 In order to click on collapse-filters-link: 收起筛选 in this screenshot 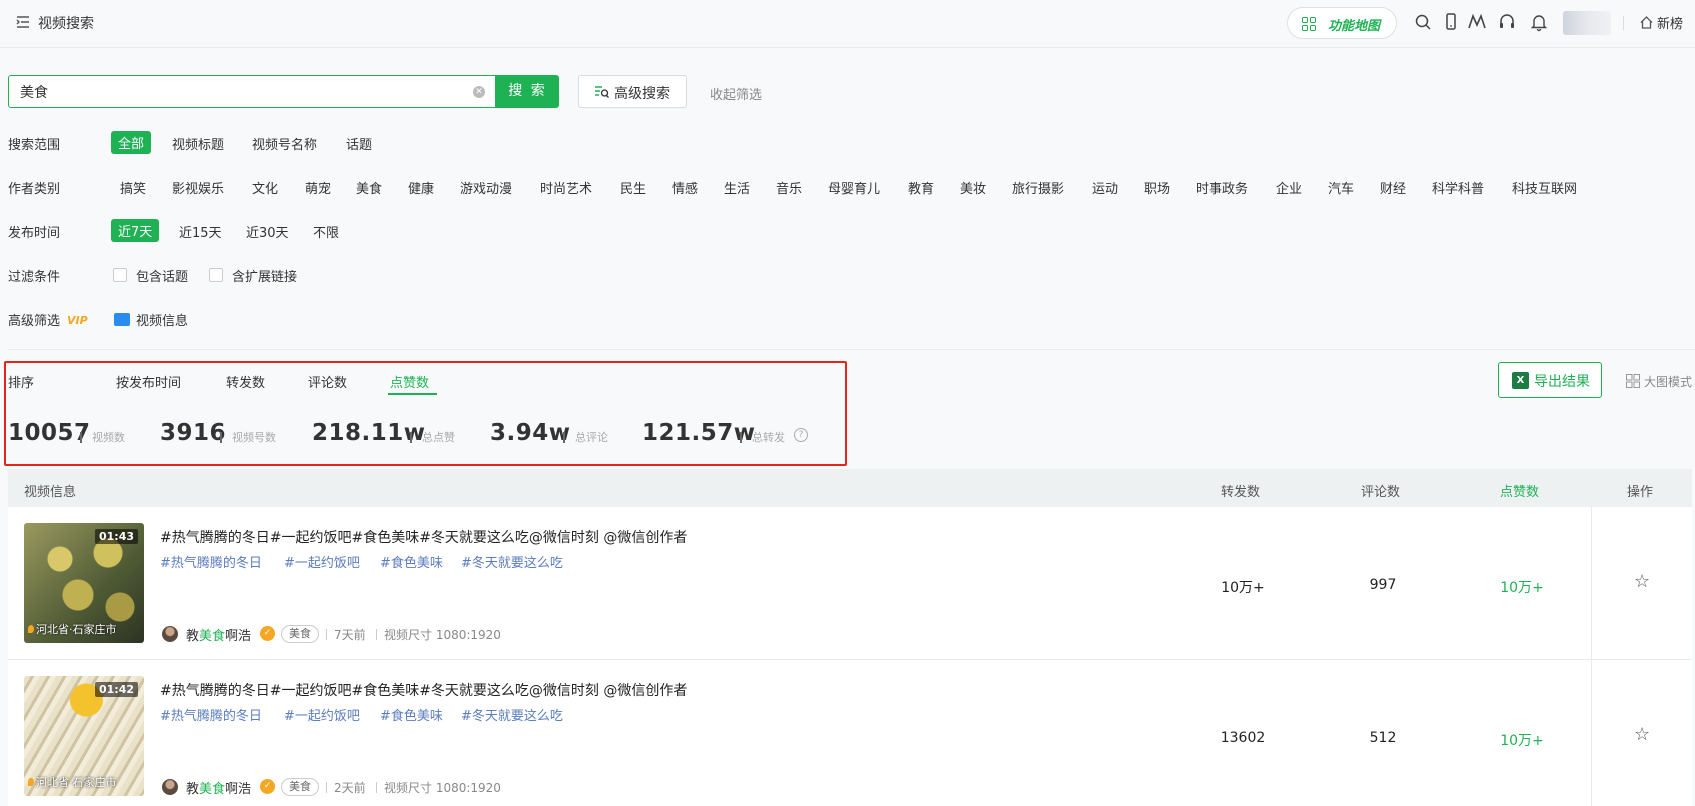, I will do `click(736, 93)`.